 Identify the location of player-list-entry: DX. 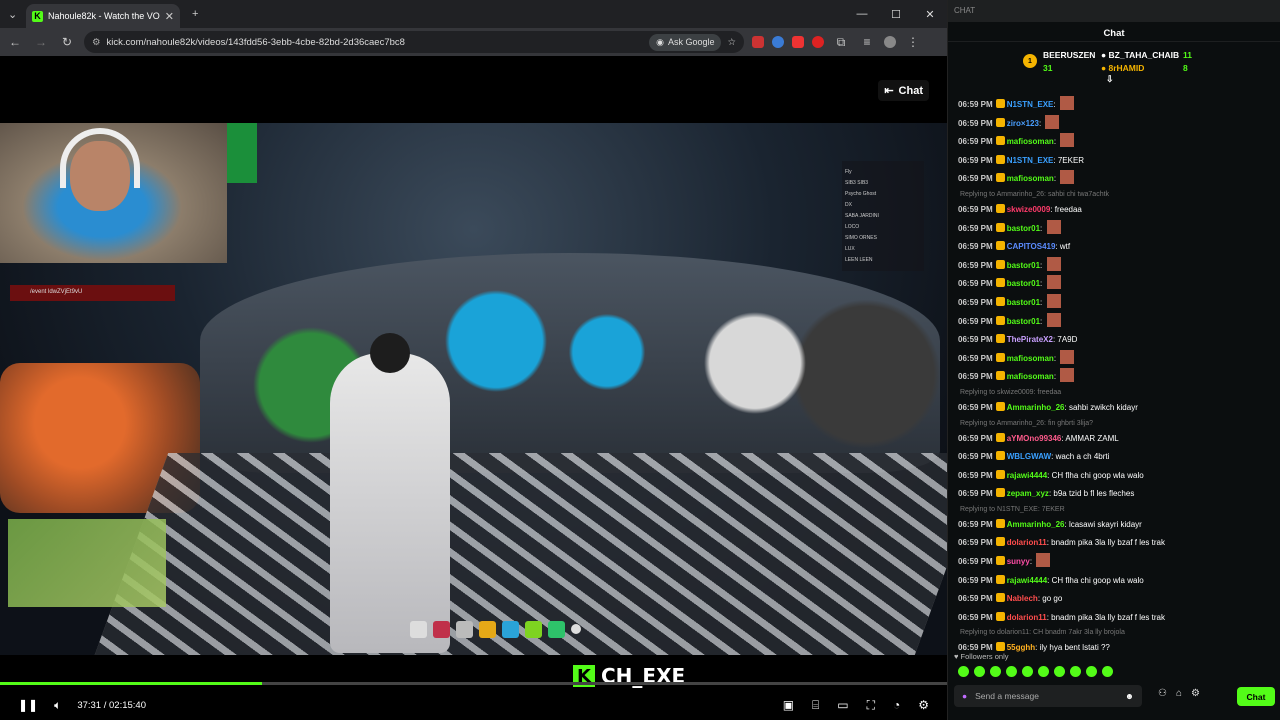
(848, 205).